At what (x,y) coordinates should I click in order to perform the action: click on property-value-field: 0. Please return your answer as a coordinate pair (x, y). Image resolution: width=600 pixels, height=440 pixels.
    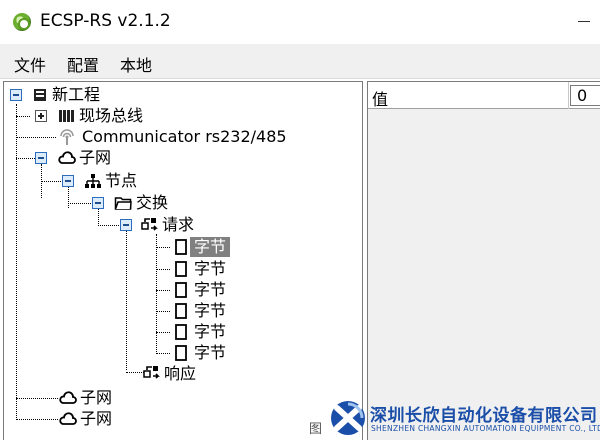
    Looking at the image, I should click on (585, 95).